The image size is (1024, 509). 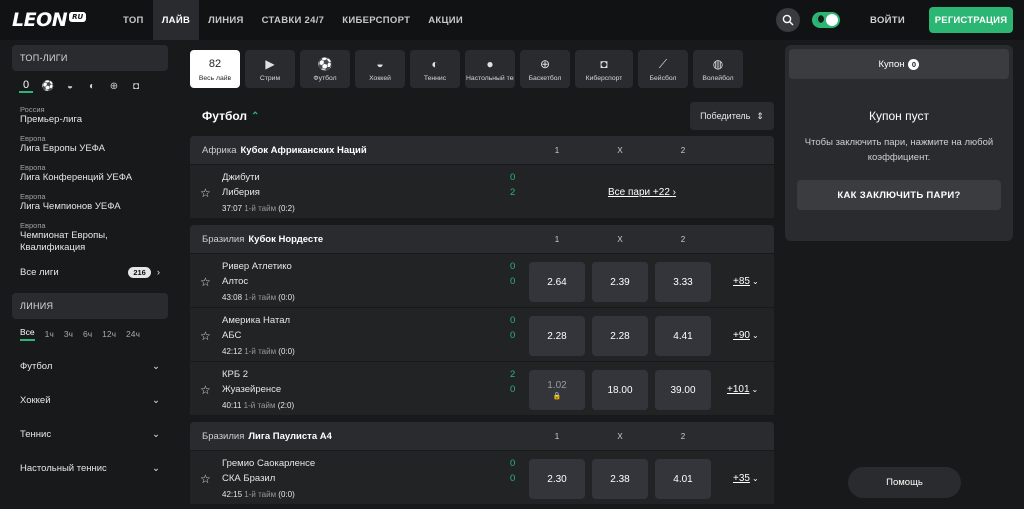 I want to click on nav-line: ЛИНИЯ, so click(x=226, y=20).